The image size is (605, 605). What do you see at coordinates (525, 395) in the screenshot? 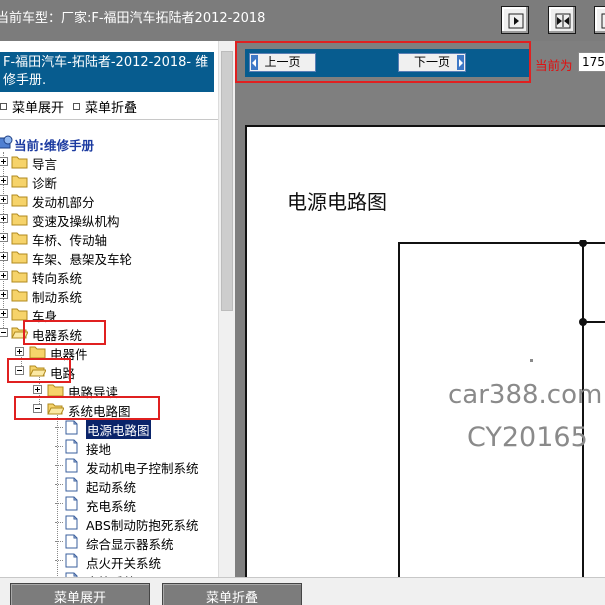
I see `watermark-site: car388.com` at bounding box center [525, 395].